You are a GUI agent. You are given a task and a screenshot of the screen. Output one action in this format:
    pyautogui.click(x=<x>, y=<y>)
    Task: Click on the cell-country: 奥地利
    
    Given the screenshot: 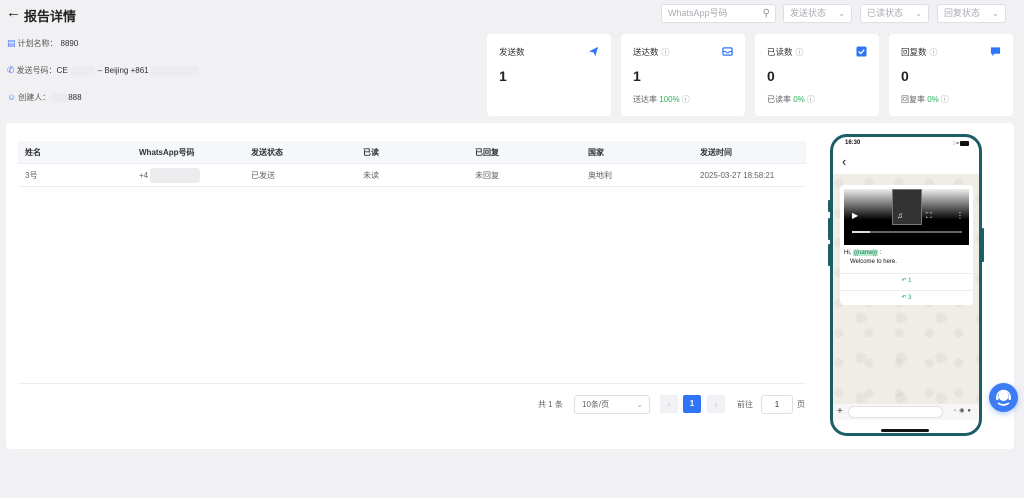 What is the action you would take?
    pyautogui.click(x=600, y=175)
    